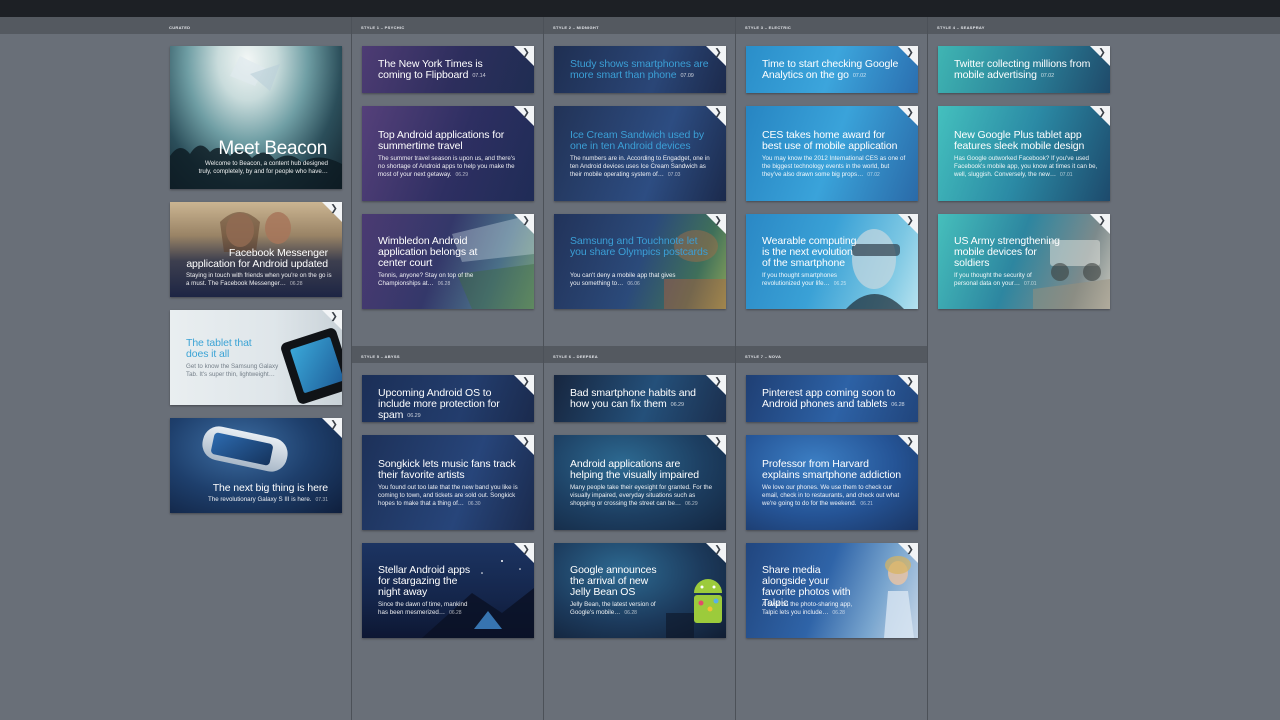 The width and height of the screenshot is (1280, 720). What do you see at coordinates (474, 504) in the screenshot?
I see `card-date: 06.30` at bounding box center [474, 504].